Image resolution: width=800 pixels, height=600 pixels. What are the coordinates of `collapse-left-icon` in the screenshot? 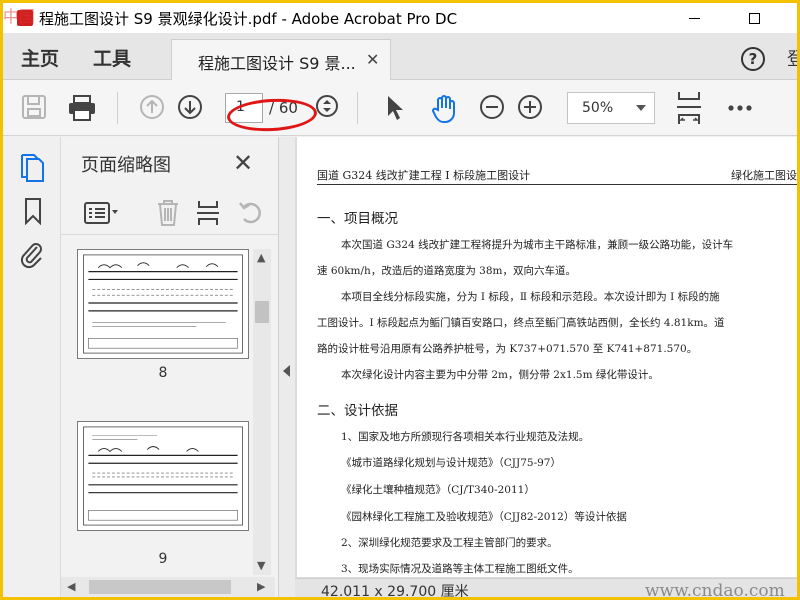 It's located at (286, 371).